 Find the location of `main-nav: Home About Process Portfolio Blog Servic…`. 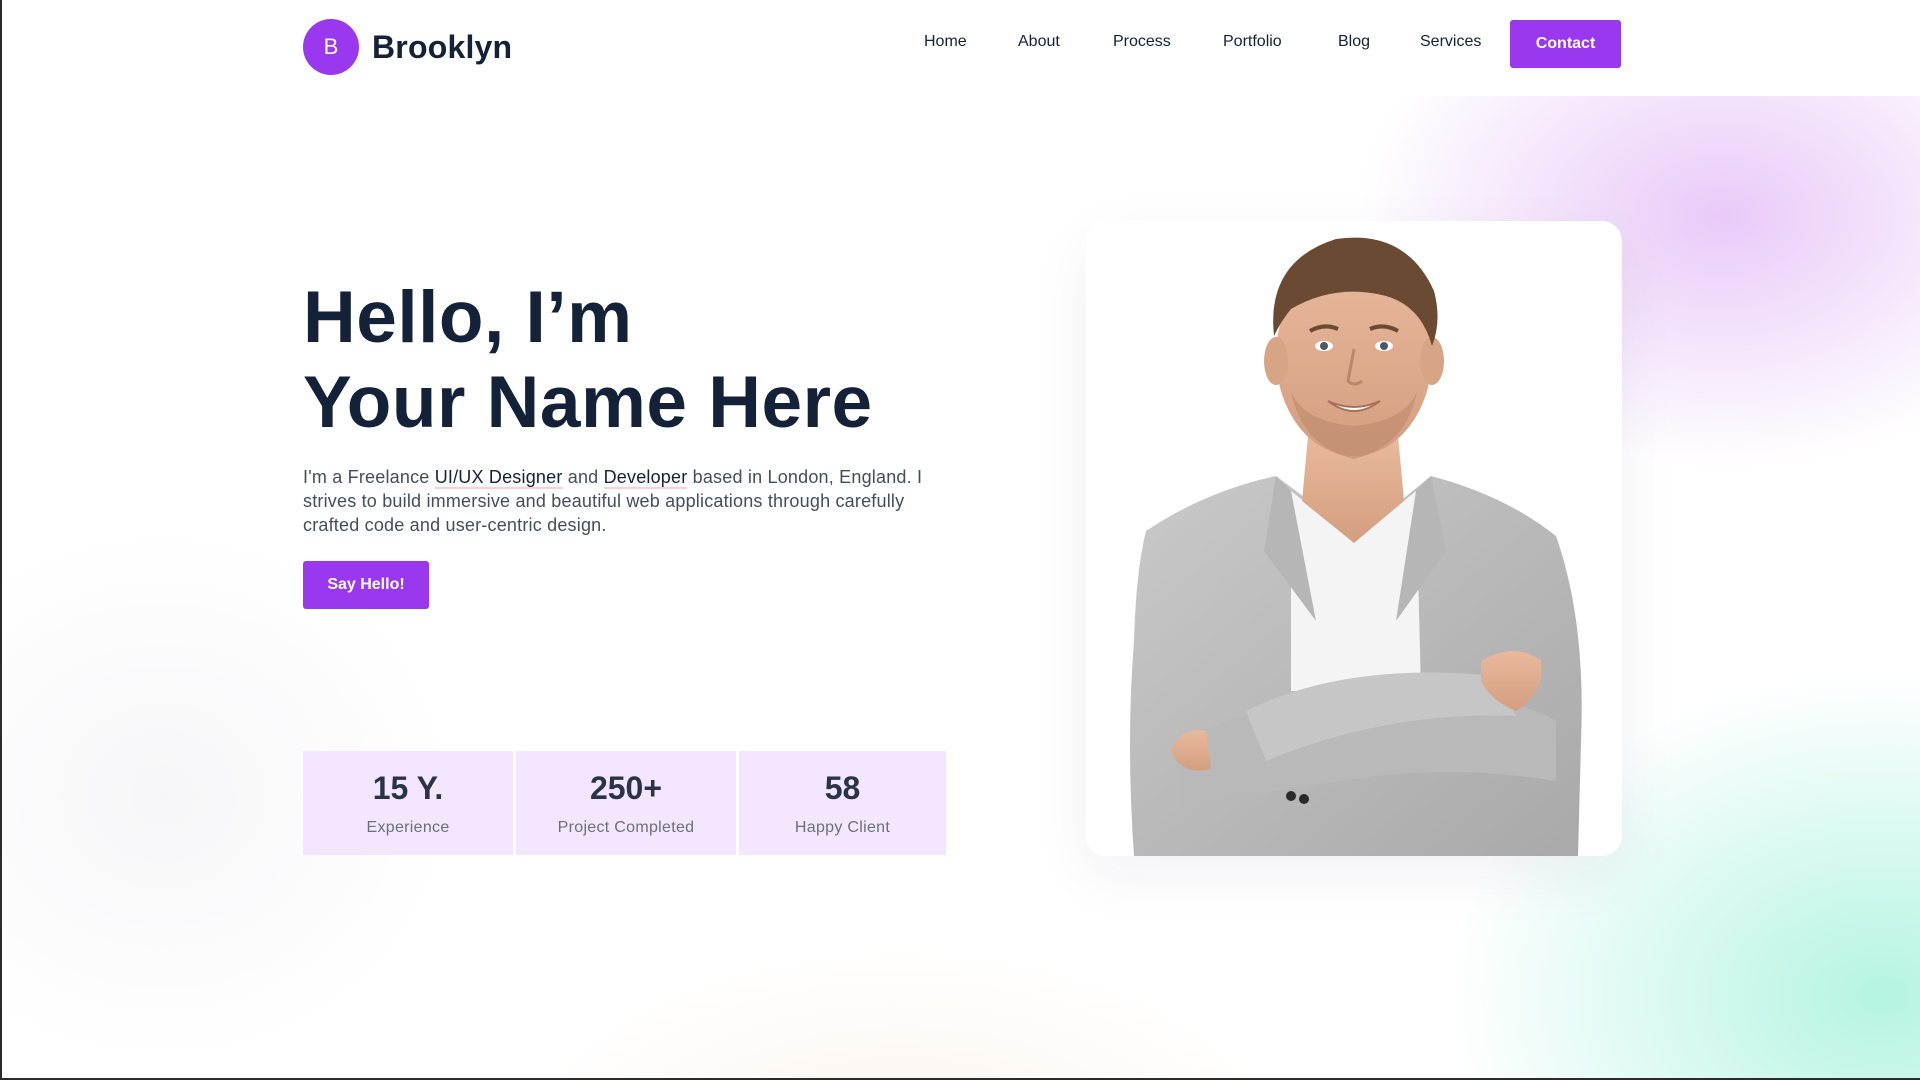

main-nav: Home About Process Portfolio Blog Servic… is located at coordinates (961, 44).